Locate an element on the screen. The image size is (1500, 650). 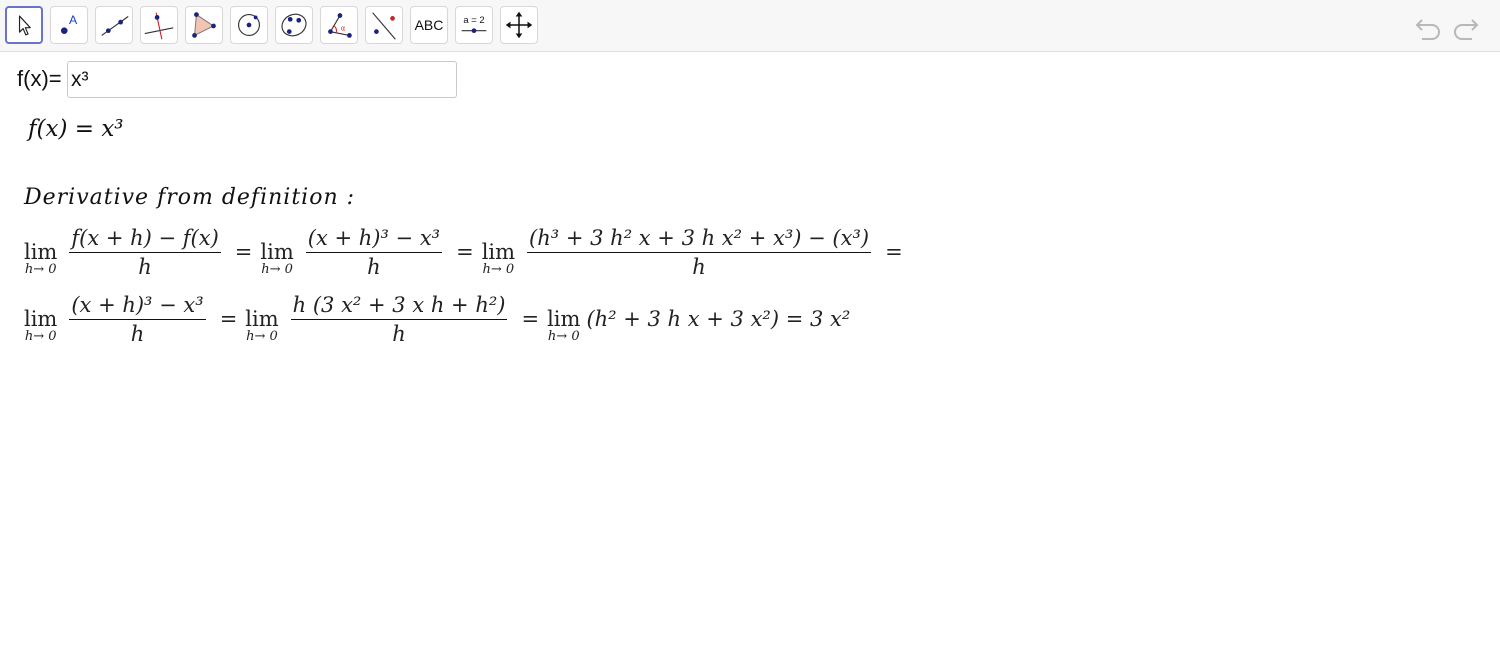
circle-tool-button is located at coordinates (249, 25).